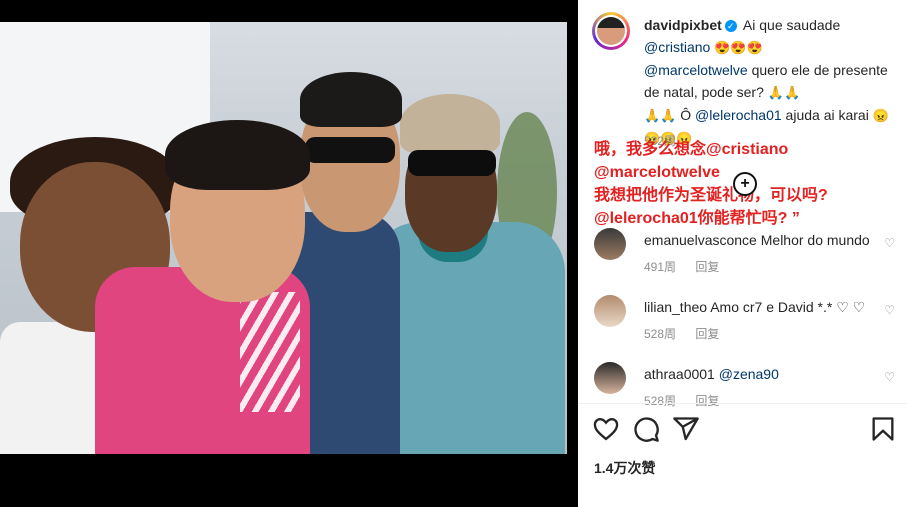  I want to click on overlay-line-4: @lelerocha01你能帮忙吗? ”, so click(697, 218).